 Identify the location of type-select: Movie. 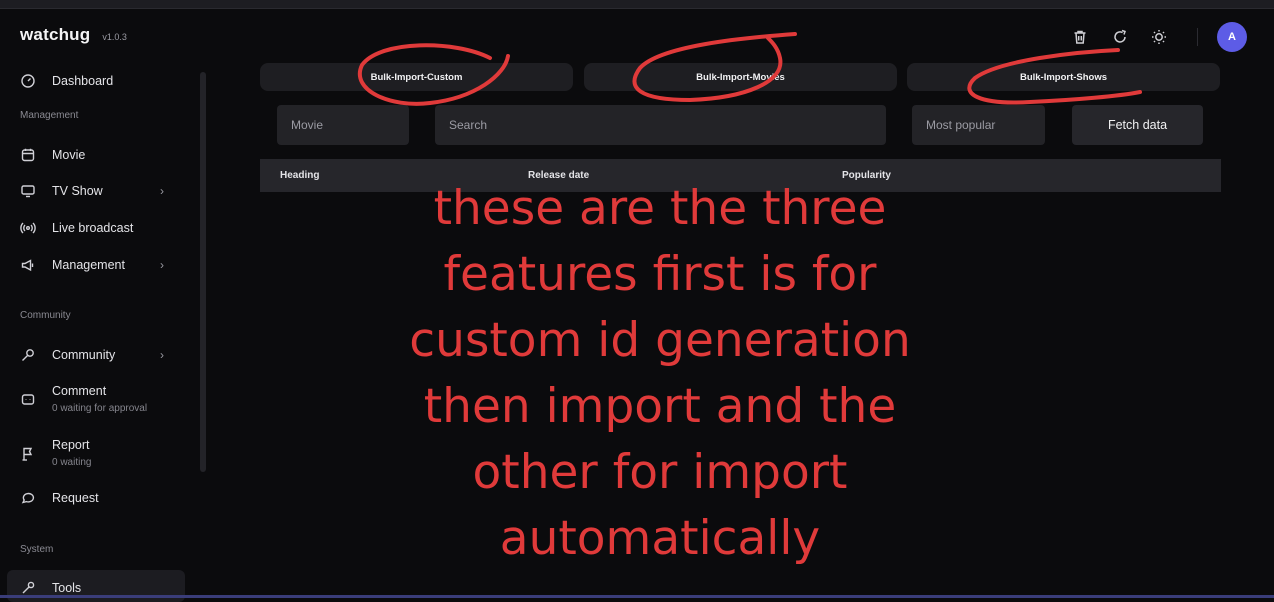
(343, 125).